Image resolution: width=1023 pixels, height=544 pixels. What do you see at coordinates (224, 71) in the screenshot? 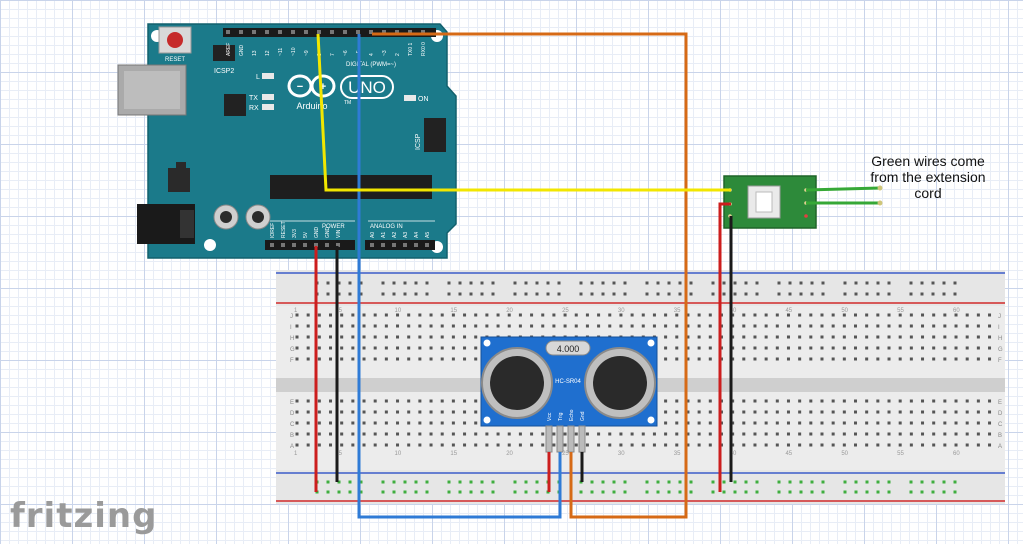
I see `icsp2-label: ICSP2` at bounding box center [224, 71].